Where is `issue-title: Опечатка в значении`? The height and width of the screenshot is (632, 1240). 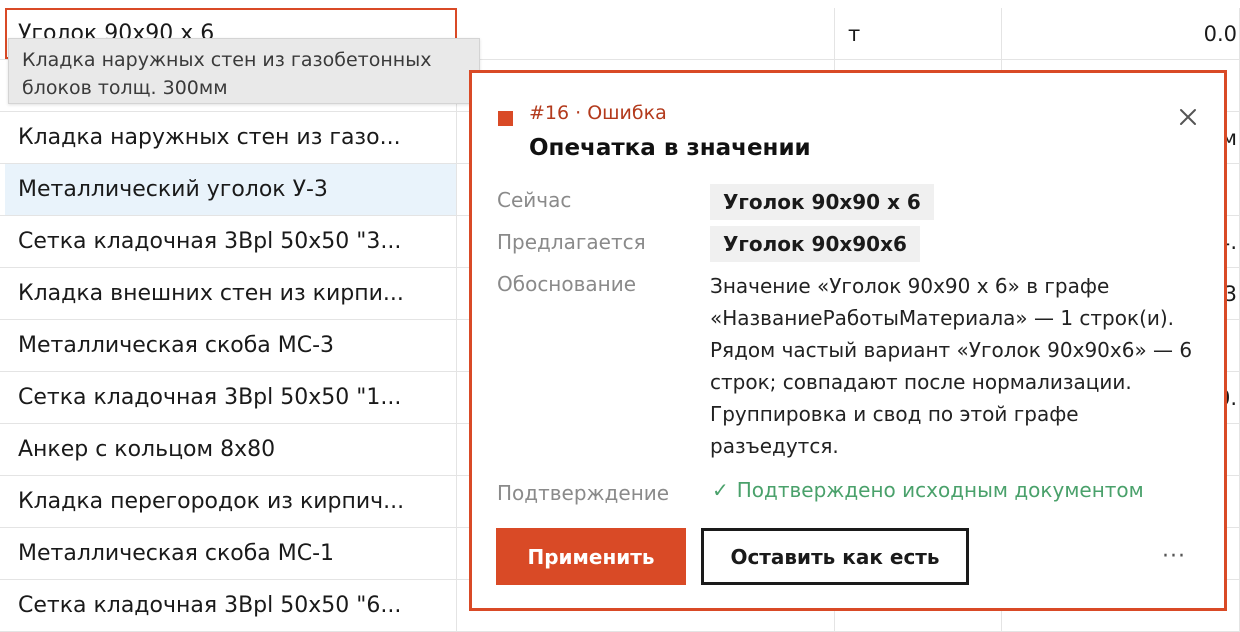 issue-title: Опечатка в значении is located at coordinates (670, 148).